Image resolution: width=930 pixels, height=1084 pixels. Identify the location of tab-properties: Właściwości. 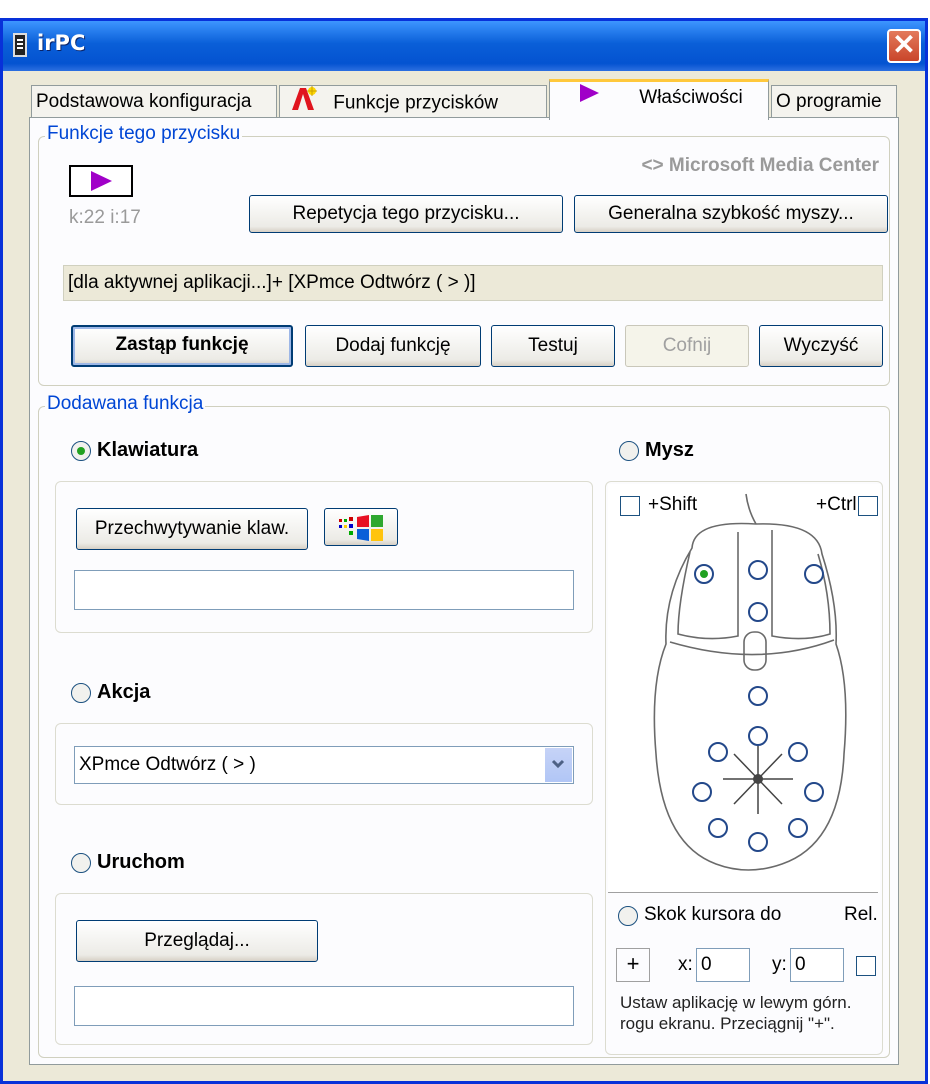
(659, 99).